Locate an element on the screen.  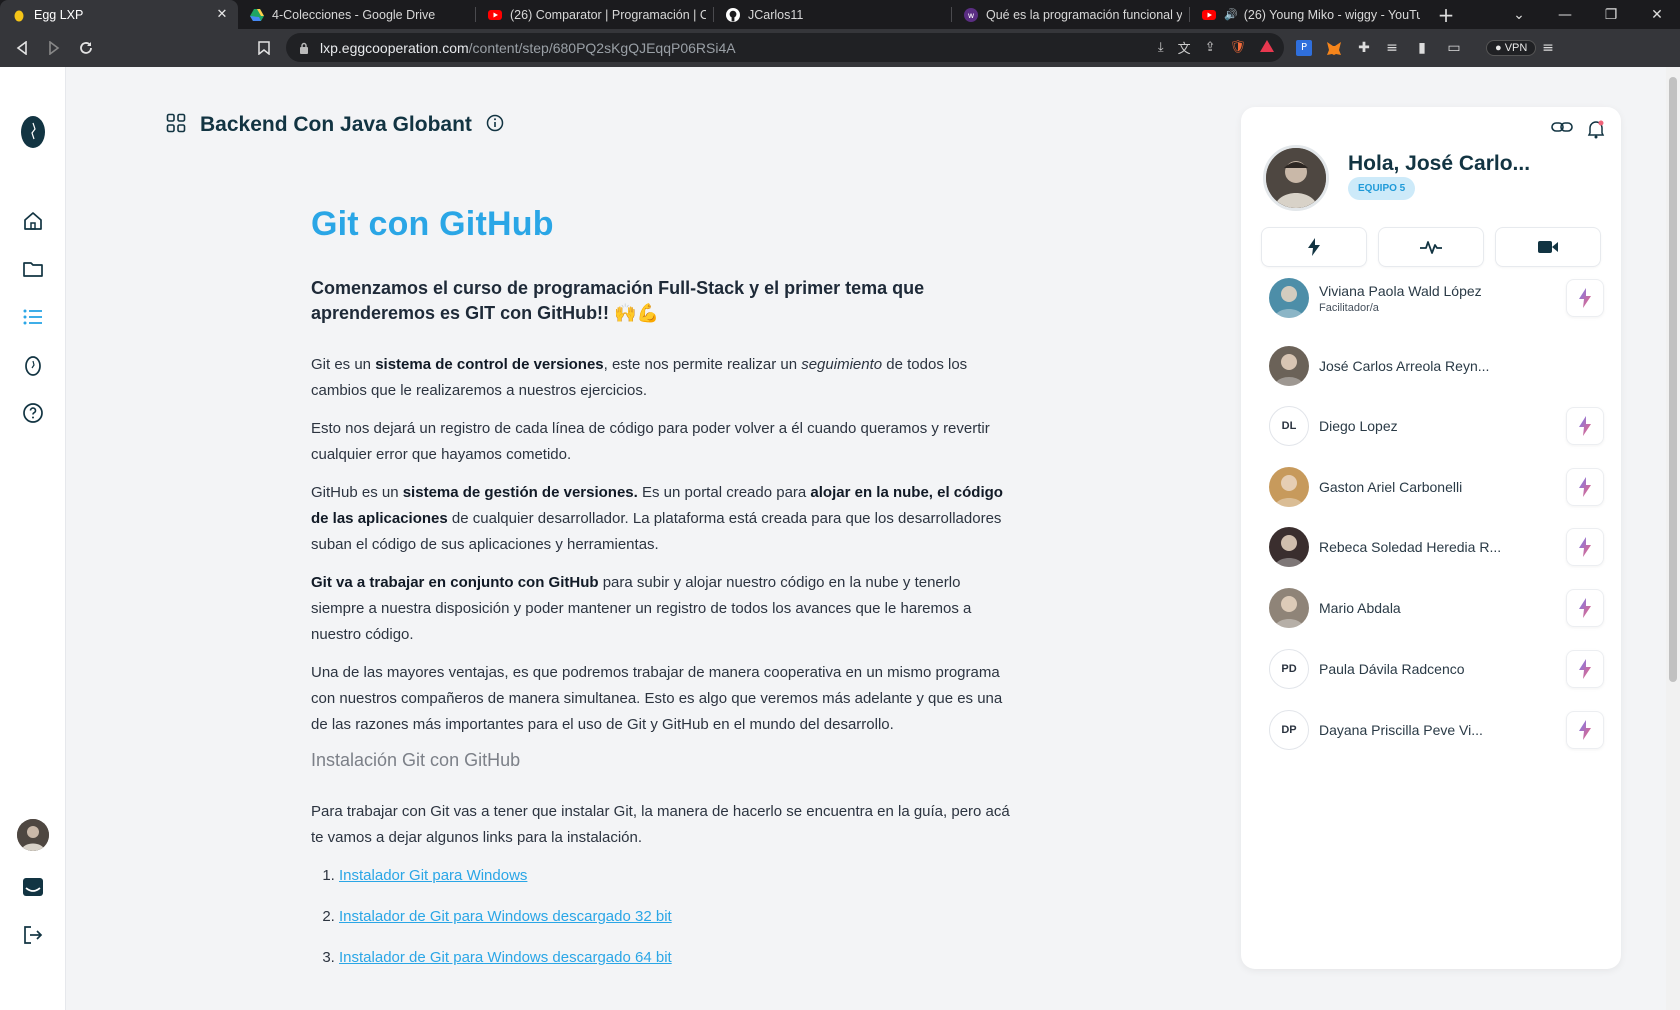
browser-tab: (26) Comparator | Programación | Col is located at coordinates (595, 14).